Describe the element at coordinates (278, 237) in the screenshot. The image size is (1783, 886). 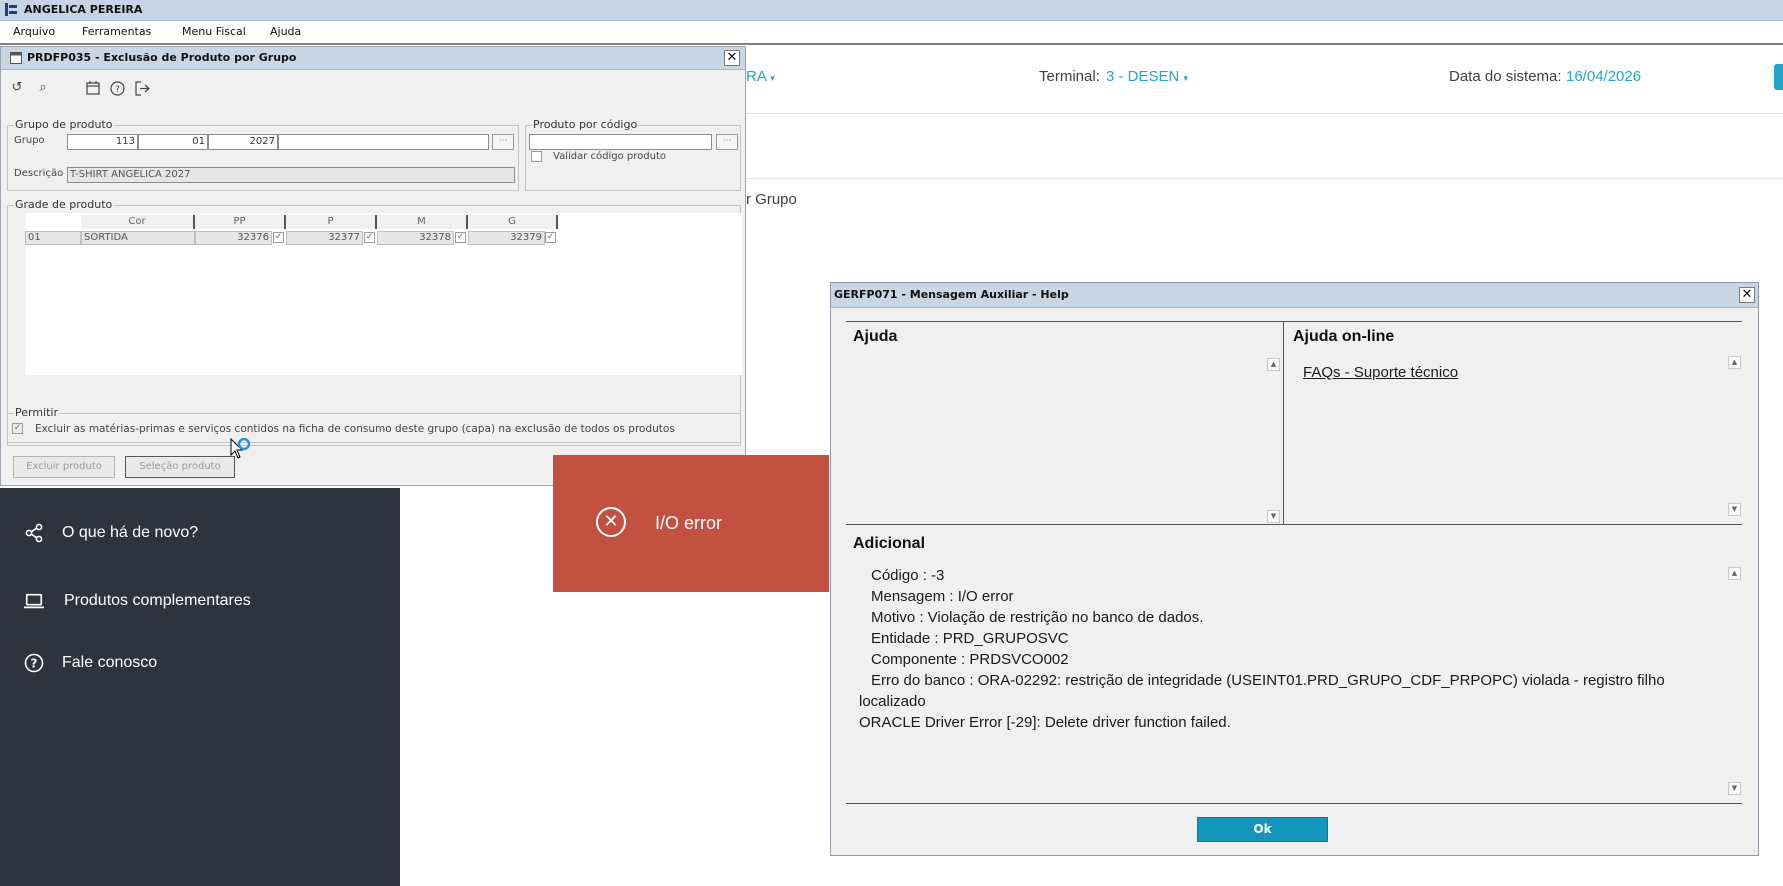
I see `grid-checkbox-pp: ✓` at that location.